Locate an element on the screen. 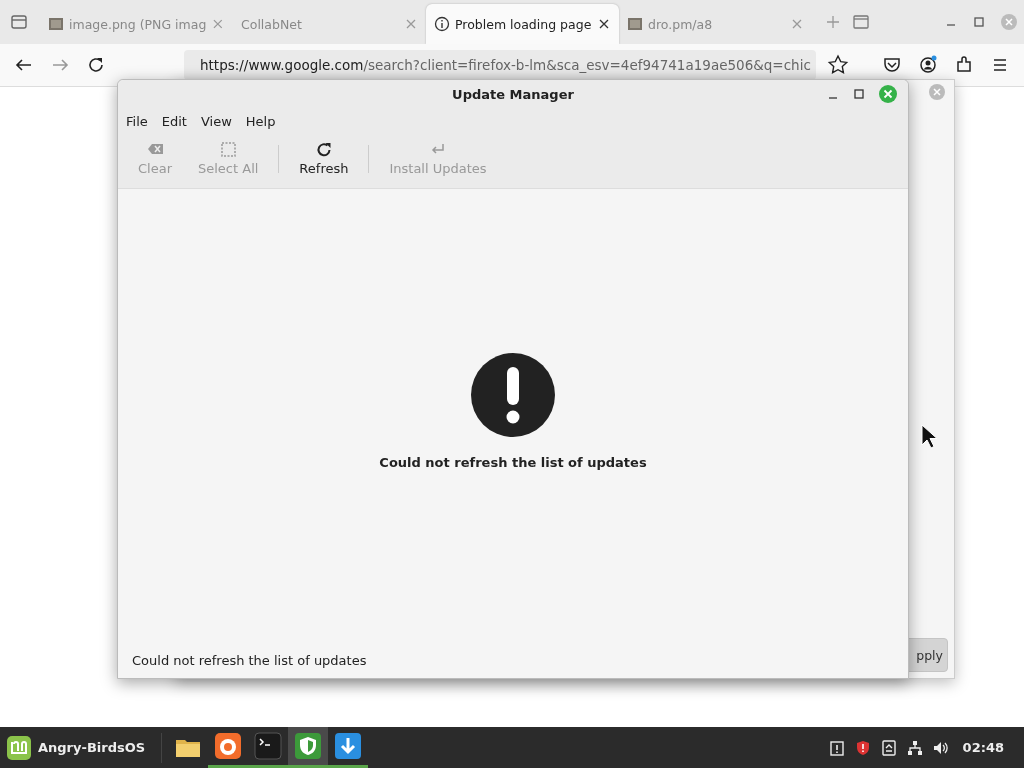 The image size is (1024, 768). tab-list-icon is located at coordinates (19, 22).